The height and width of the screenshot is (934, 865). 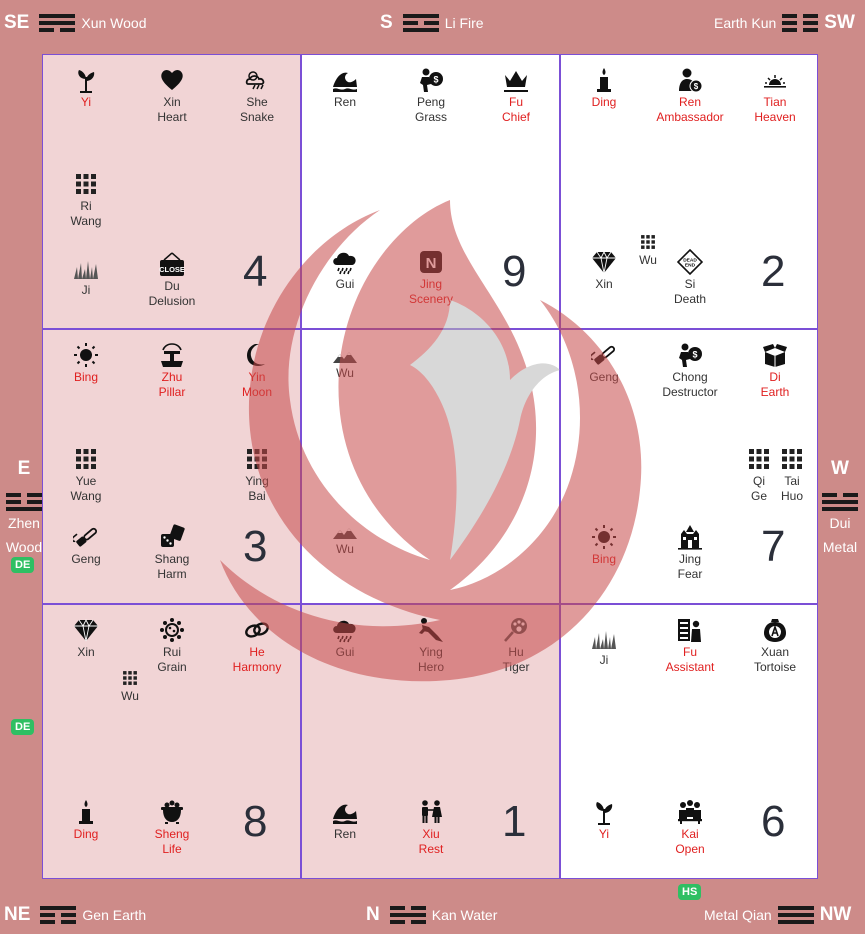 What do you see at coordinates (345, 365) in the screenshot?
I see `stem-wu-heaven: Wu` at bounding box center [345, 365].